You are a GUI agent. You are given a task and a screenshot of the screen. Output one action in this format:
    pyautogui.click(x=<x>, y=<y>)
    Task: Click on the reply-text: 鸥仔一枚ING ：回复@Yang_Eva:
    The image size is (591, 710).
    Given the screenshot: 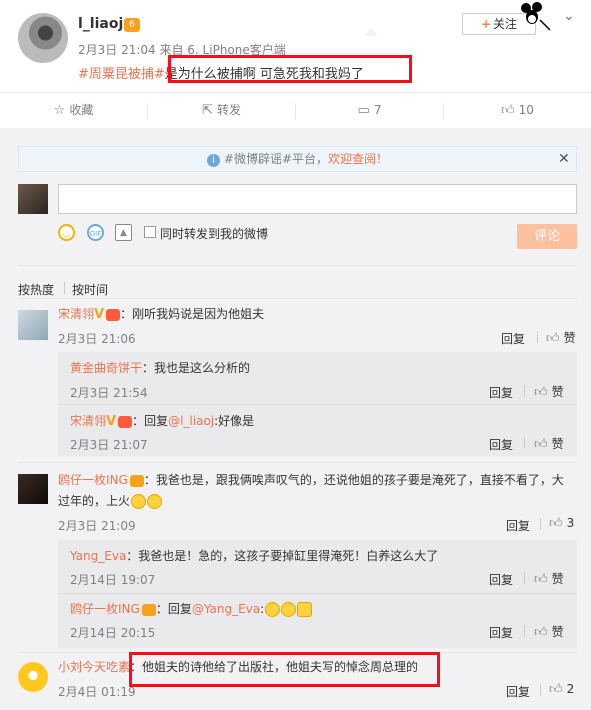 What is the action you would take?
    pyautogui.click(x=191, y=609)
    